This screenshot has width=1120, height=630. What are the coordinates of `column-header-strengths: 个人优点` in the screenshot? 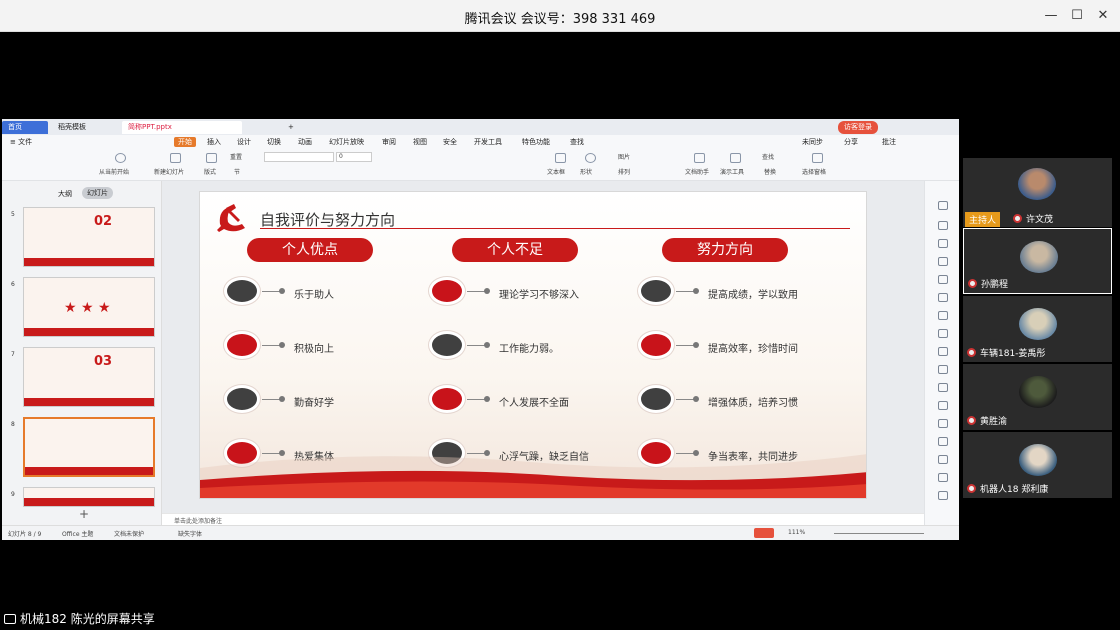 It's located at (310, 250).